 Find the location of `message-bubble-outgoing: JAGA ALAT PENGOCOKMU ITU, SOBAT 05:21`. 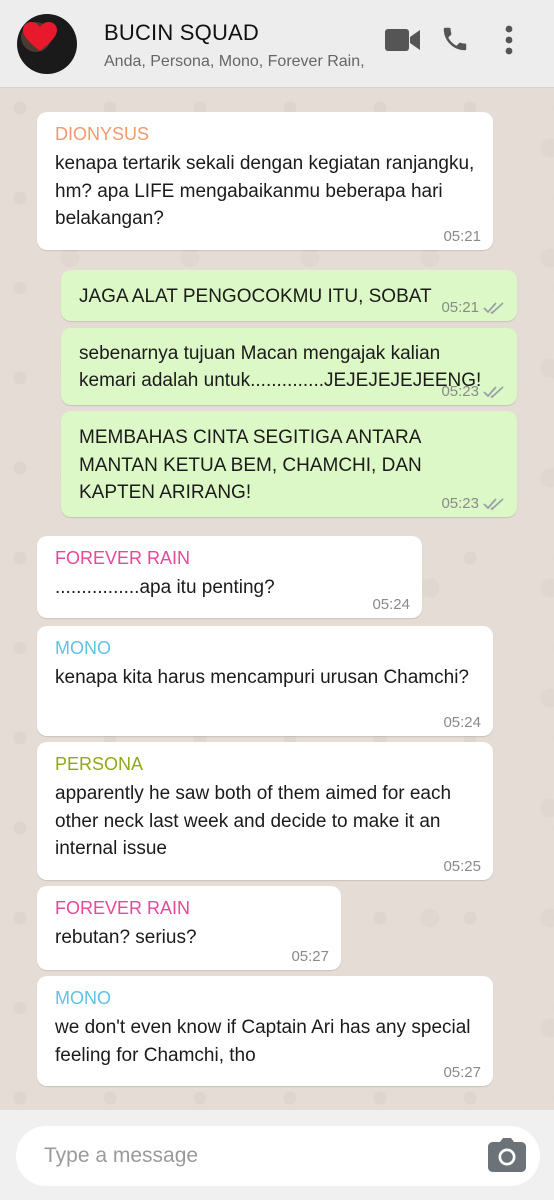

message-bubble-outgoing: JAGA ALAT PENGOCOKMU ITU, SOBAT 05:21 is located at coordinates (289, 295).